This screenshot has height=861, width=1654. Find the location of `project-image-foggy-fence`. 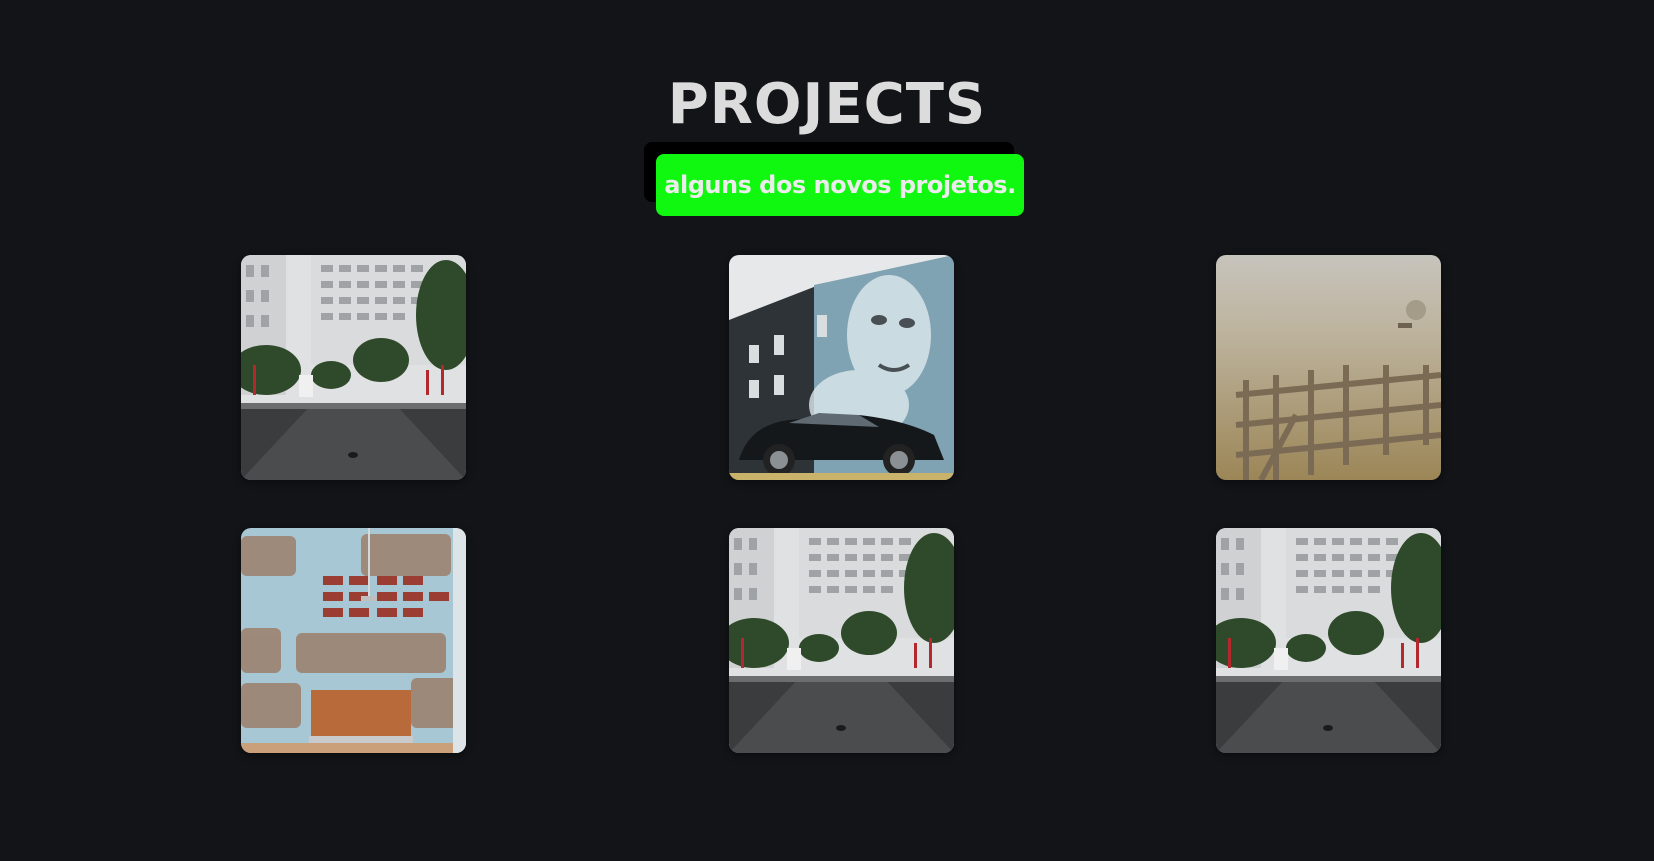

project-image-foggy-fence is located at coordinates (1328, 367).